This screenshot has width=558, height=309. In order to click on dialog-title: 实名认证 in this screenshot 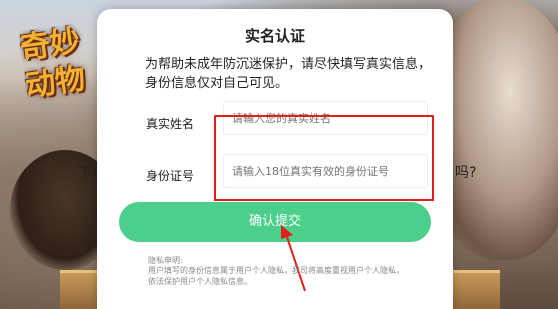, I will do `click(274, 36)`.